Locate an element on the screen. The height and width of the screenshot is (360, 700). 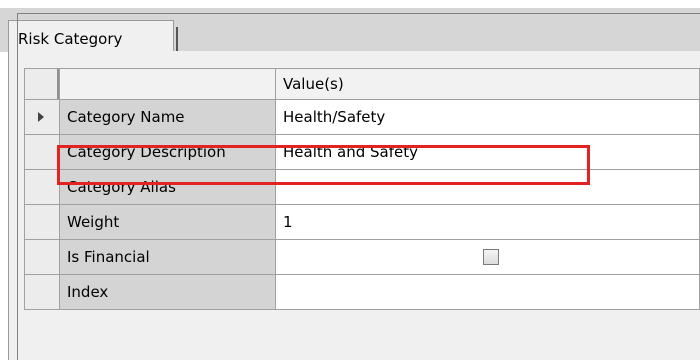
header-values-cell: Value(s) is located at coordinates (487, 84).